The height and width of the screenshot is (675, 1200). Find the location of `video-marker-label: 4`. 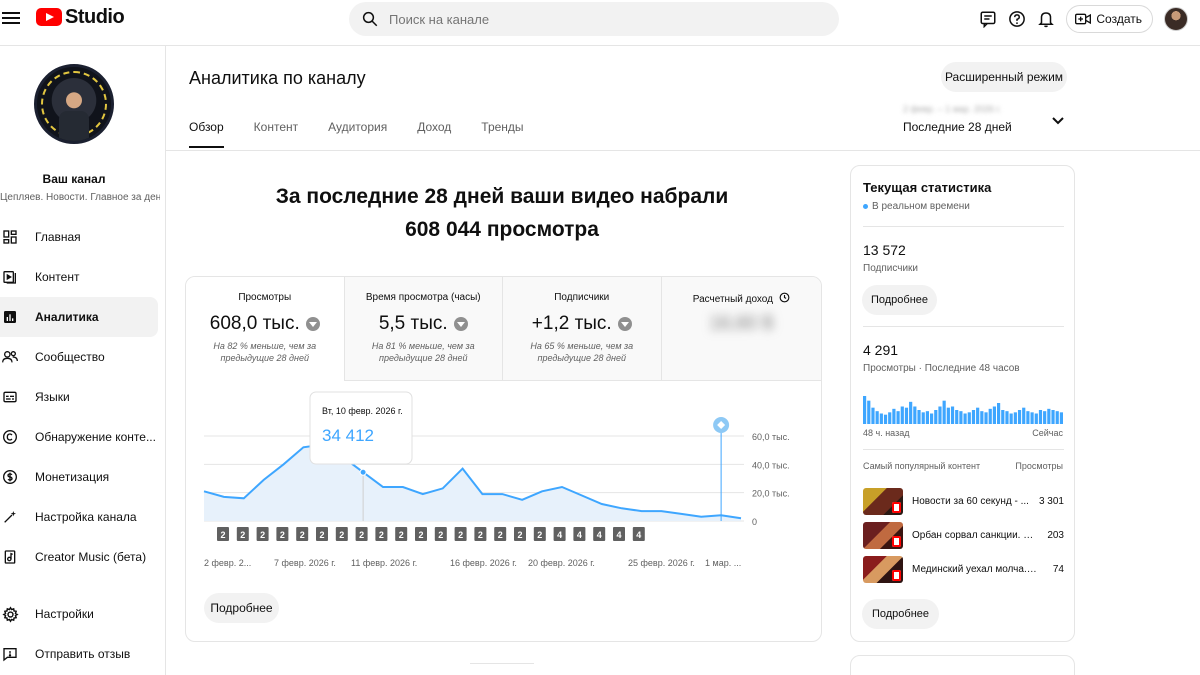

video-marker-label: 4 is located at coordinates (579, 535).